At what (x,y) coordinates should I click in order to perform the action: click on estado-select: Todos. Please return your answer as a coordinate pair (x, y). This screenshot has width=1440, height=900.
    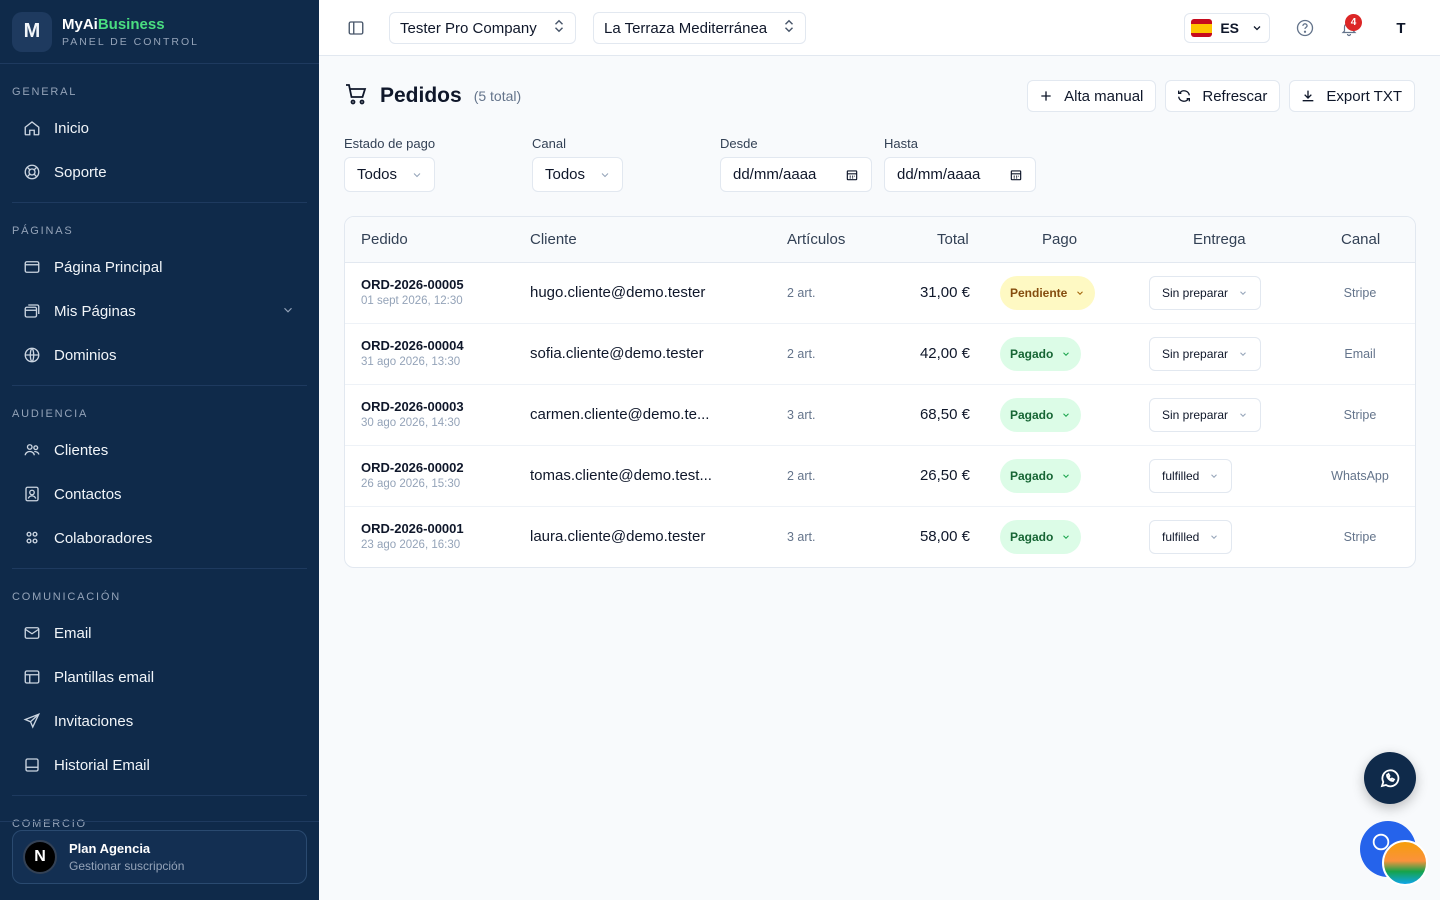
    Looking at the image, I should click on (389, 174).